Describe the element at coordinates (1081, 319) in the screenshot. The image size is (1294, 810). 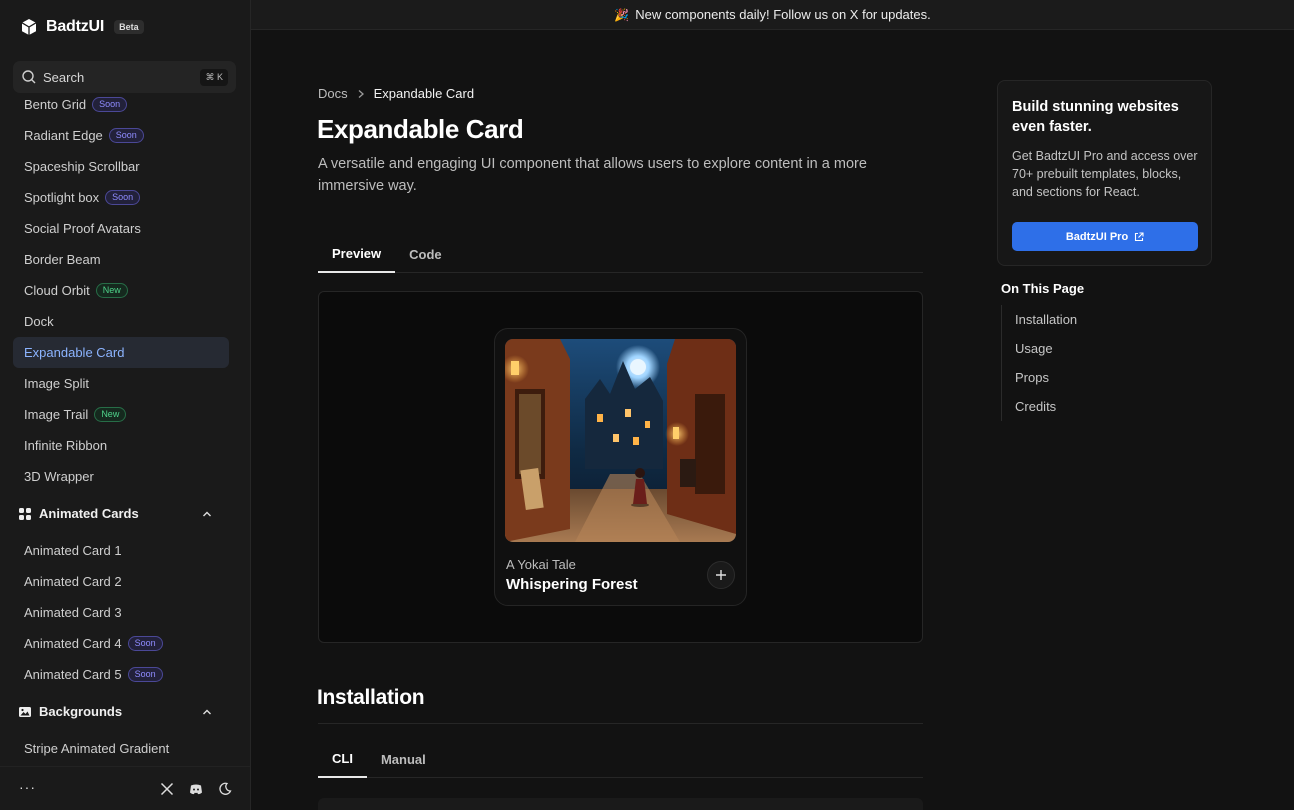
I see `toc-installation: Installation` at that location.